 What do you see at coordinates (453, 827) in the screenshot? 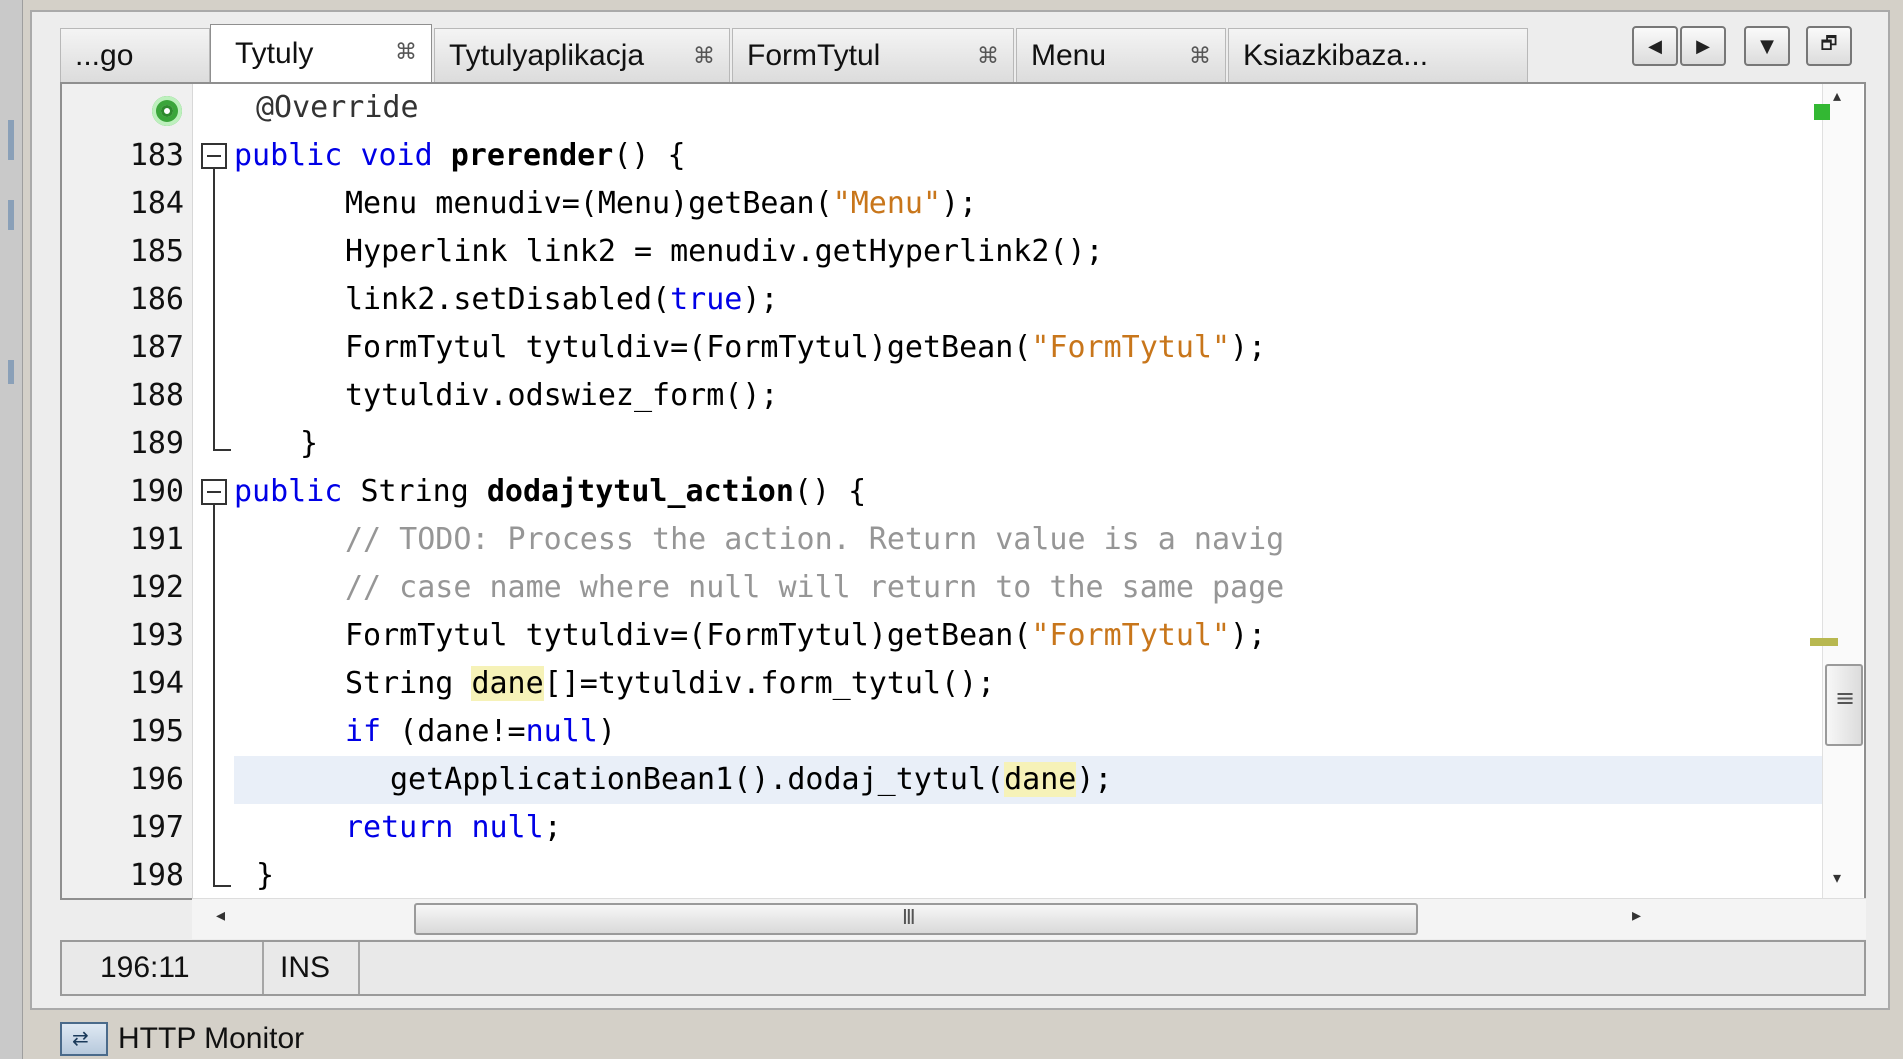
I see `code-line-197: return null;` at bounding box center [453, 827].